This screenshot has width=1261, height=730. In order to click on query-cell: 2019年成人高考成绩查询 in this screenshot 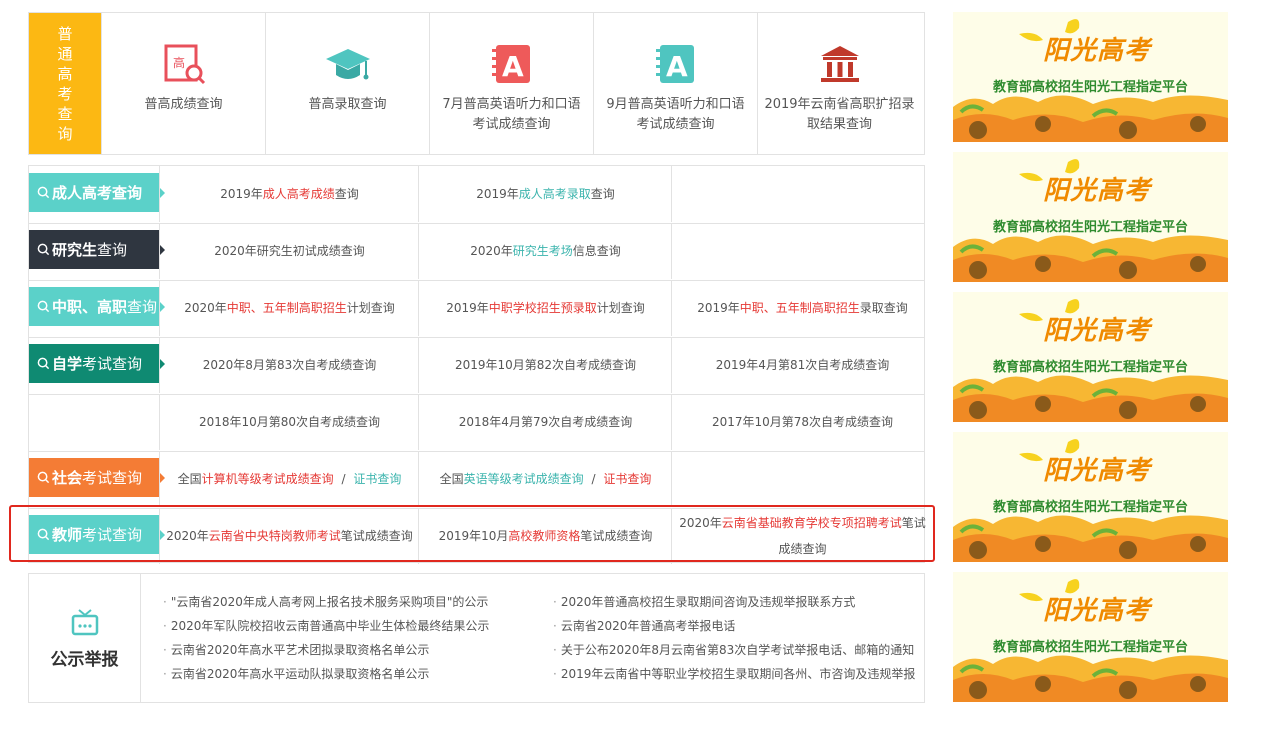, I will do `click(289, 194)`.